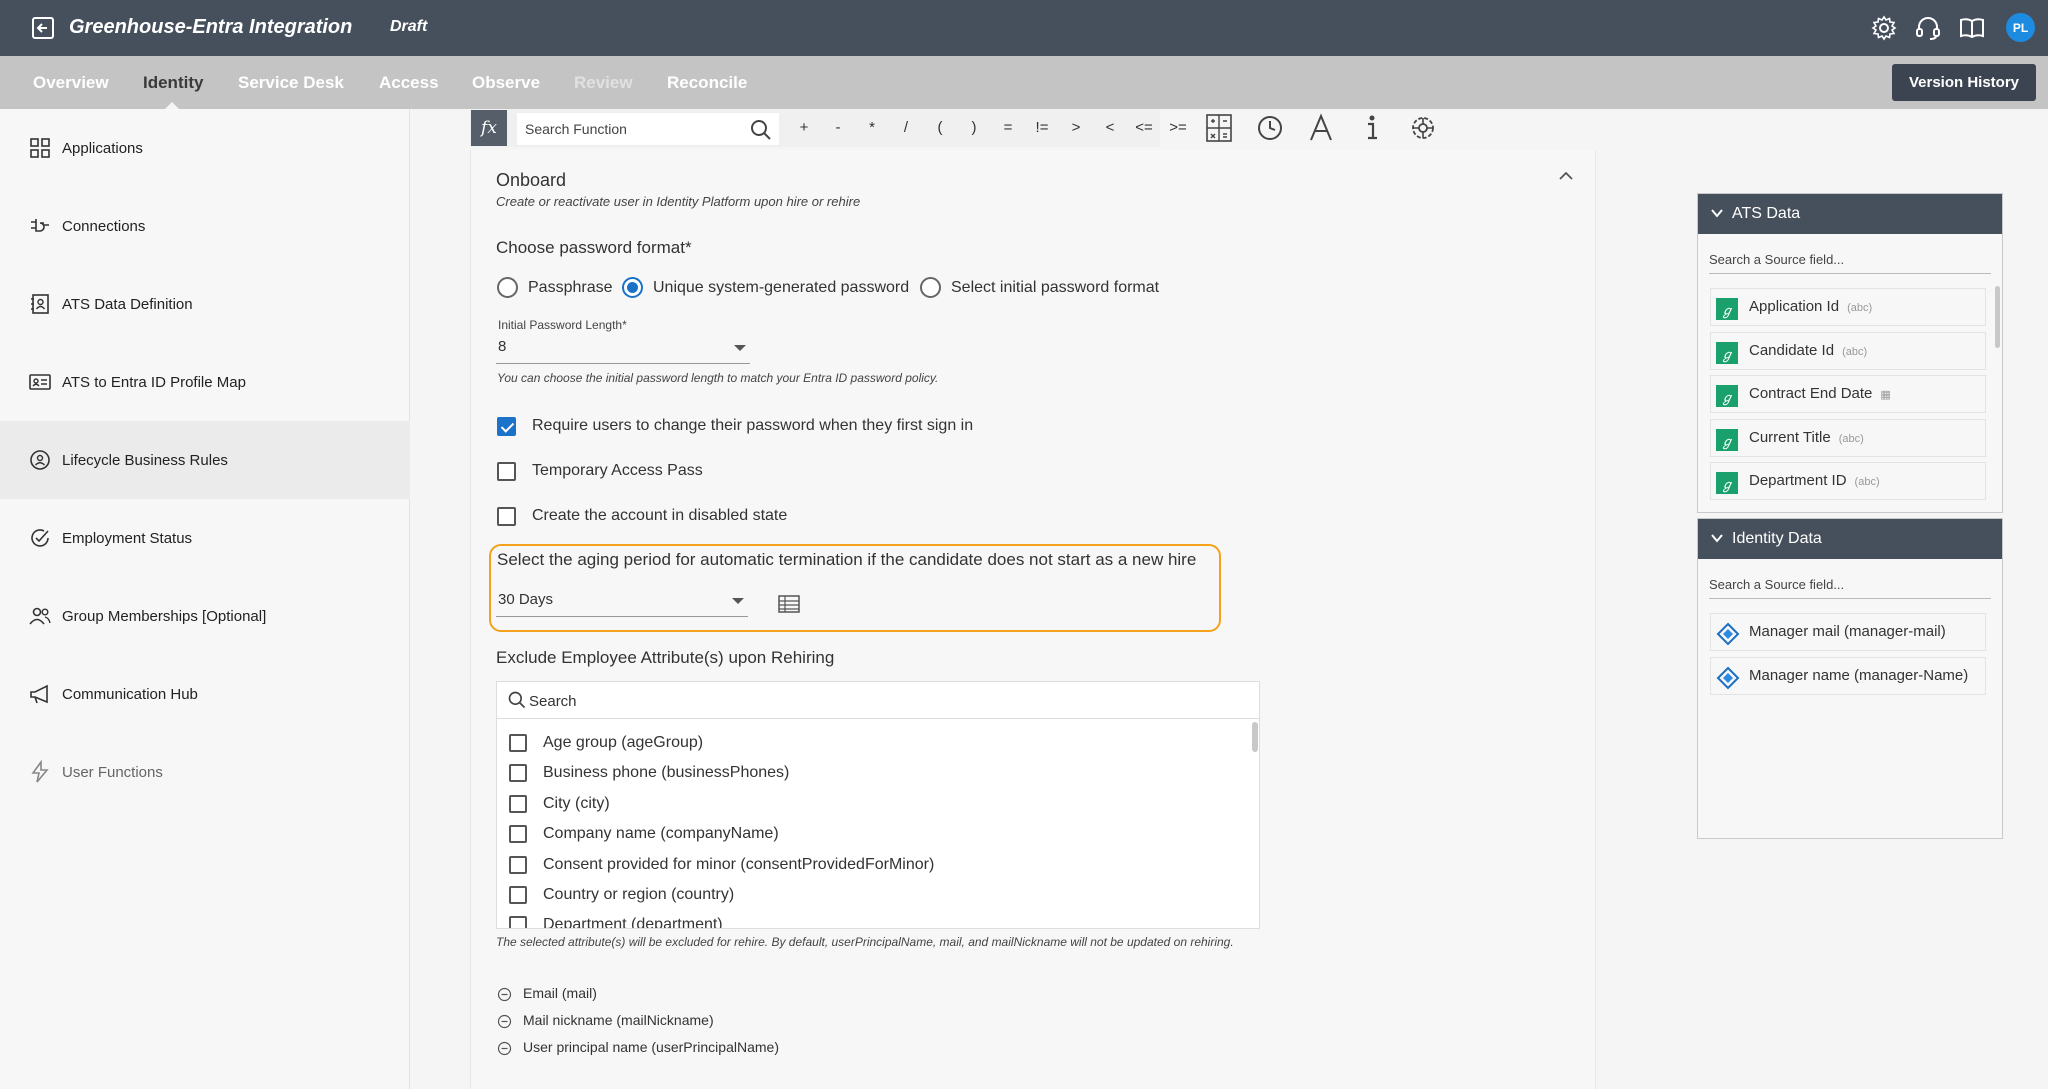 The width and height of the screenshot is (2048, 1089). What do you see at coordinates (1024, 28) in the screenshot?
I see `top-bar: Greenhouse-Entra Integration Draft PL` at bounding box center [1024, 28].